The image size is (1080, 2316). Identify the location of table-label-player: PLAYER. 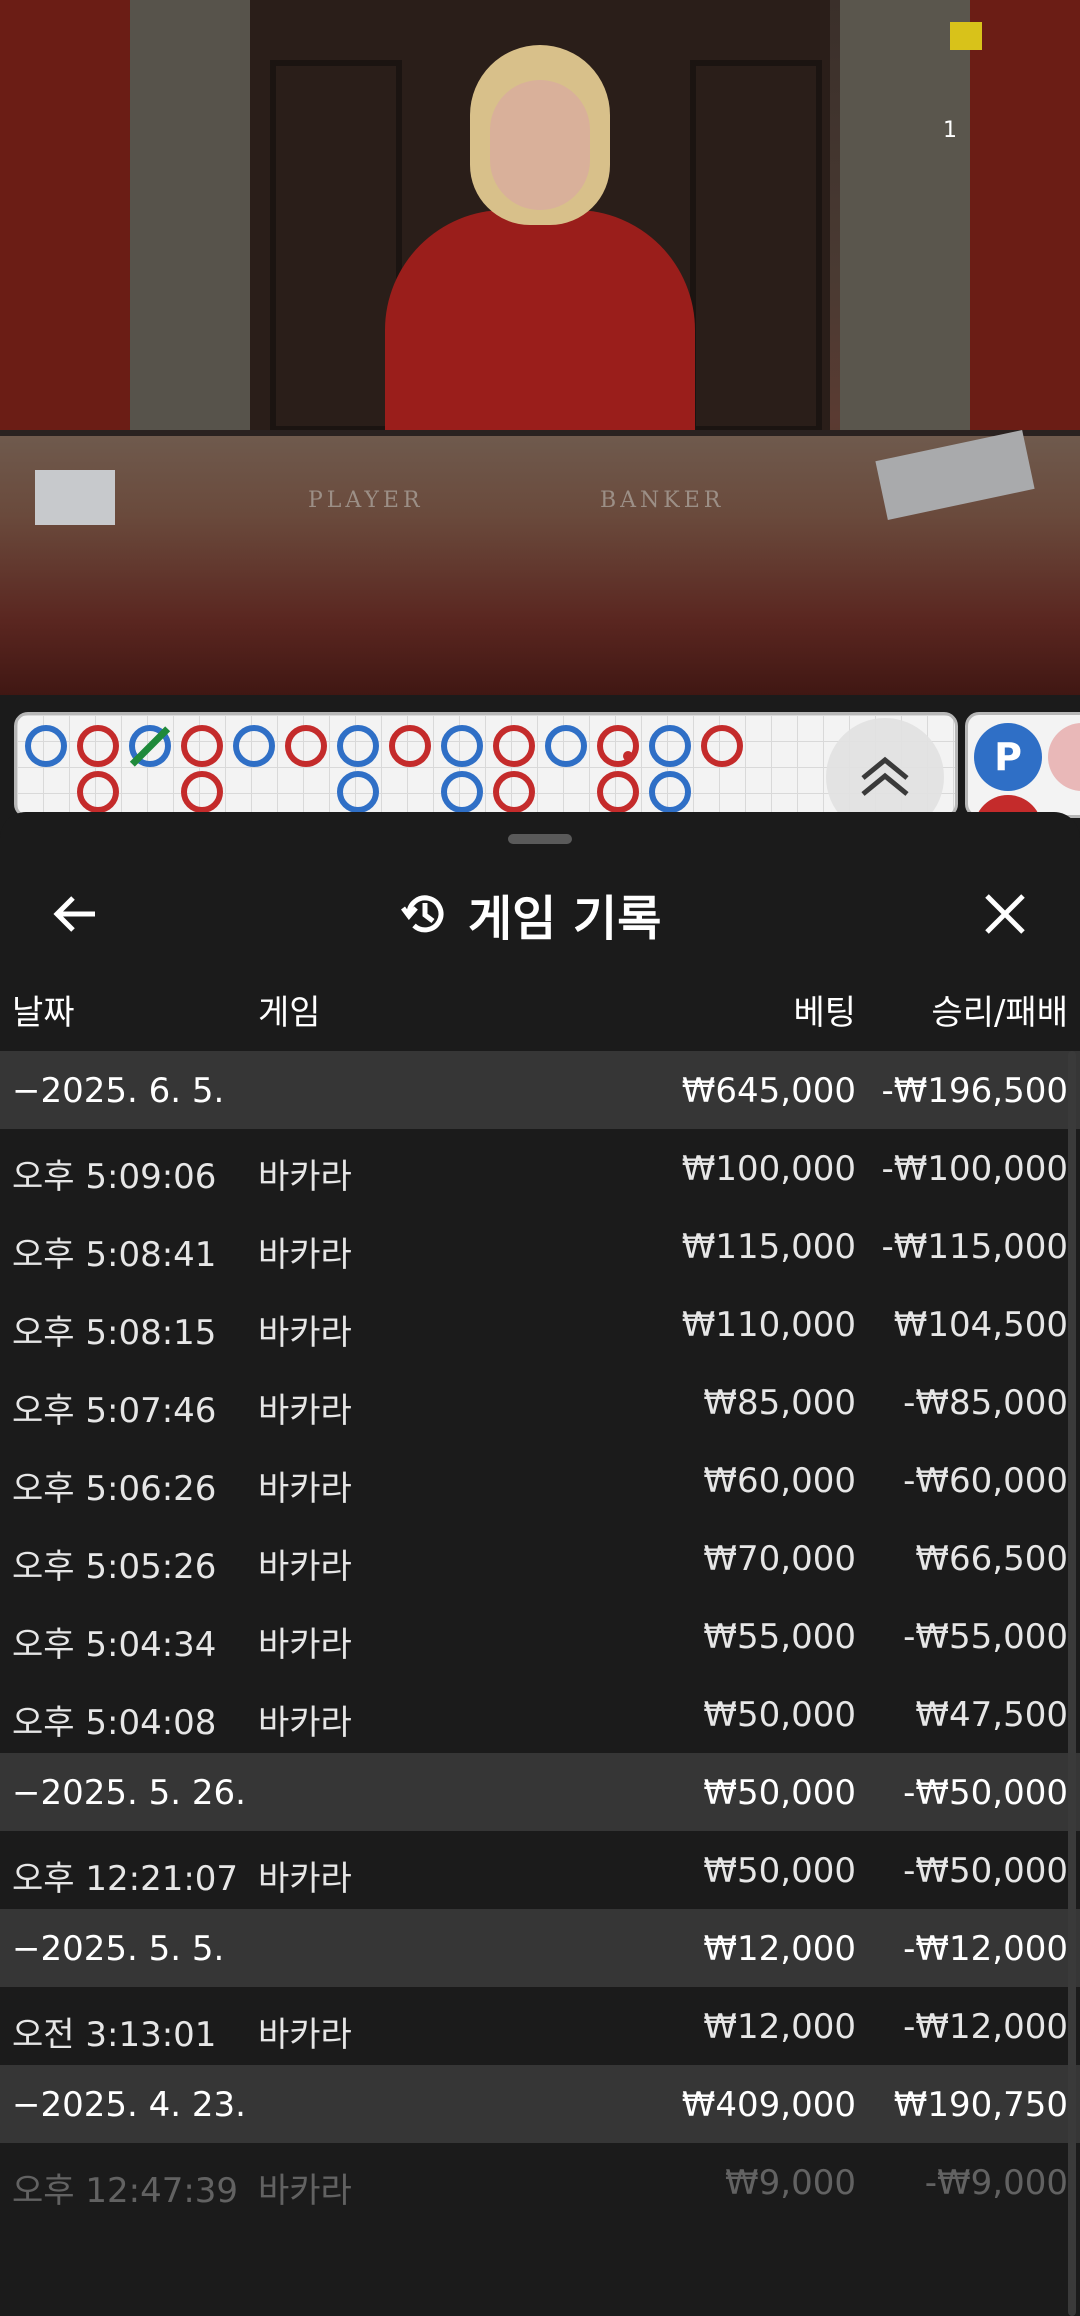
(366, 500).